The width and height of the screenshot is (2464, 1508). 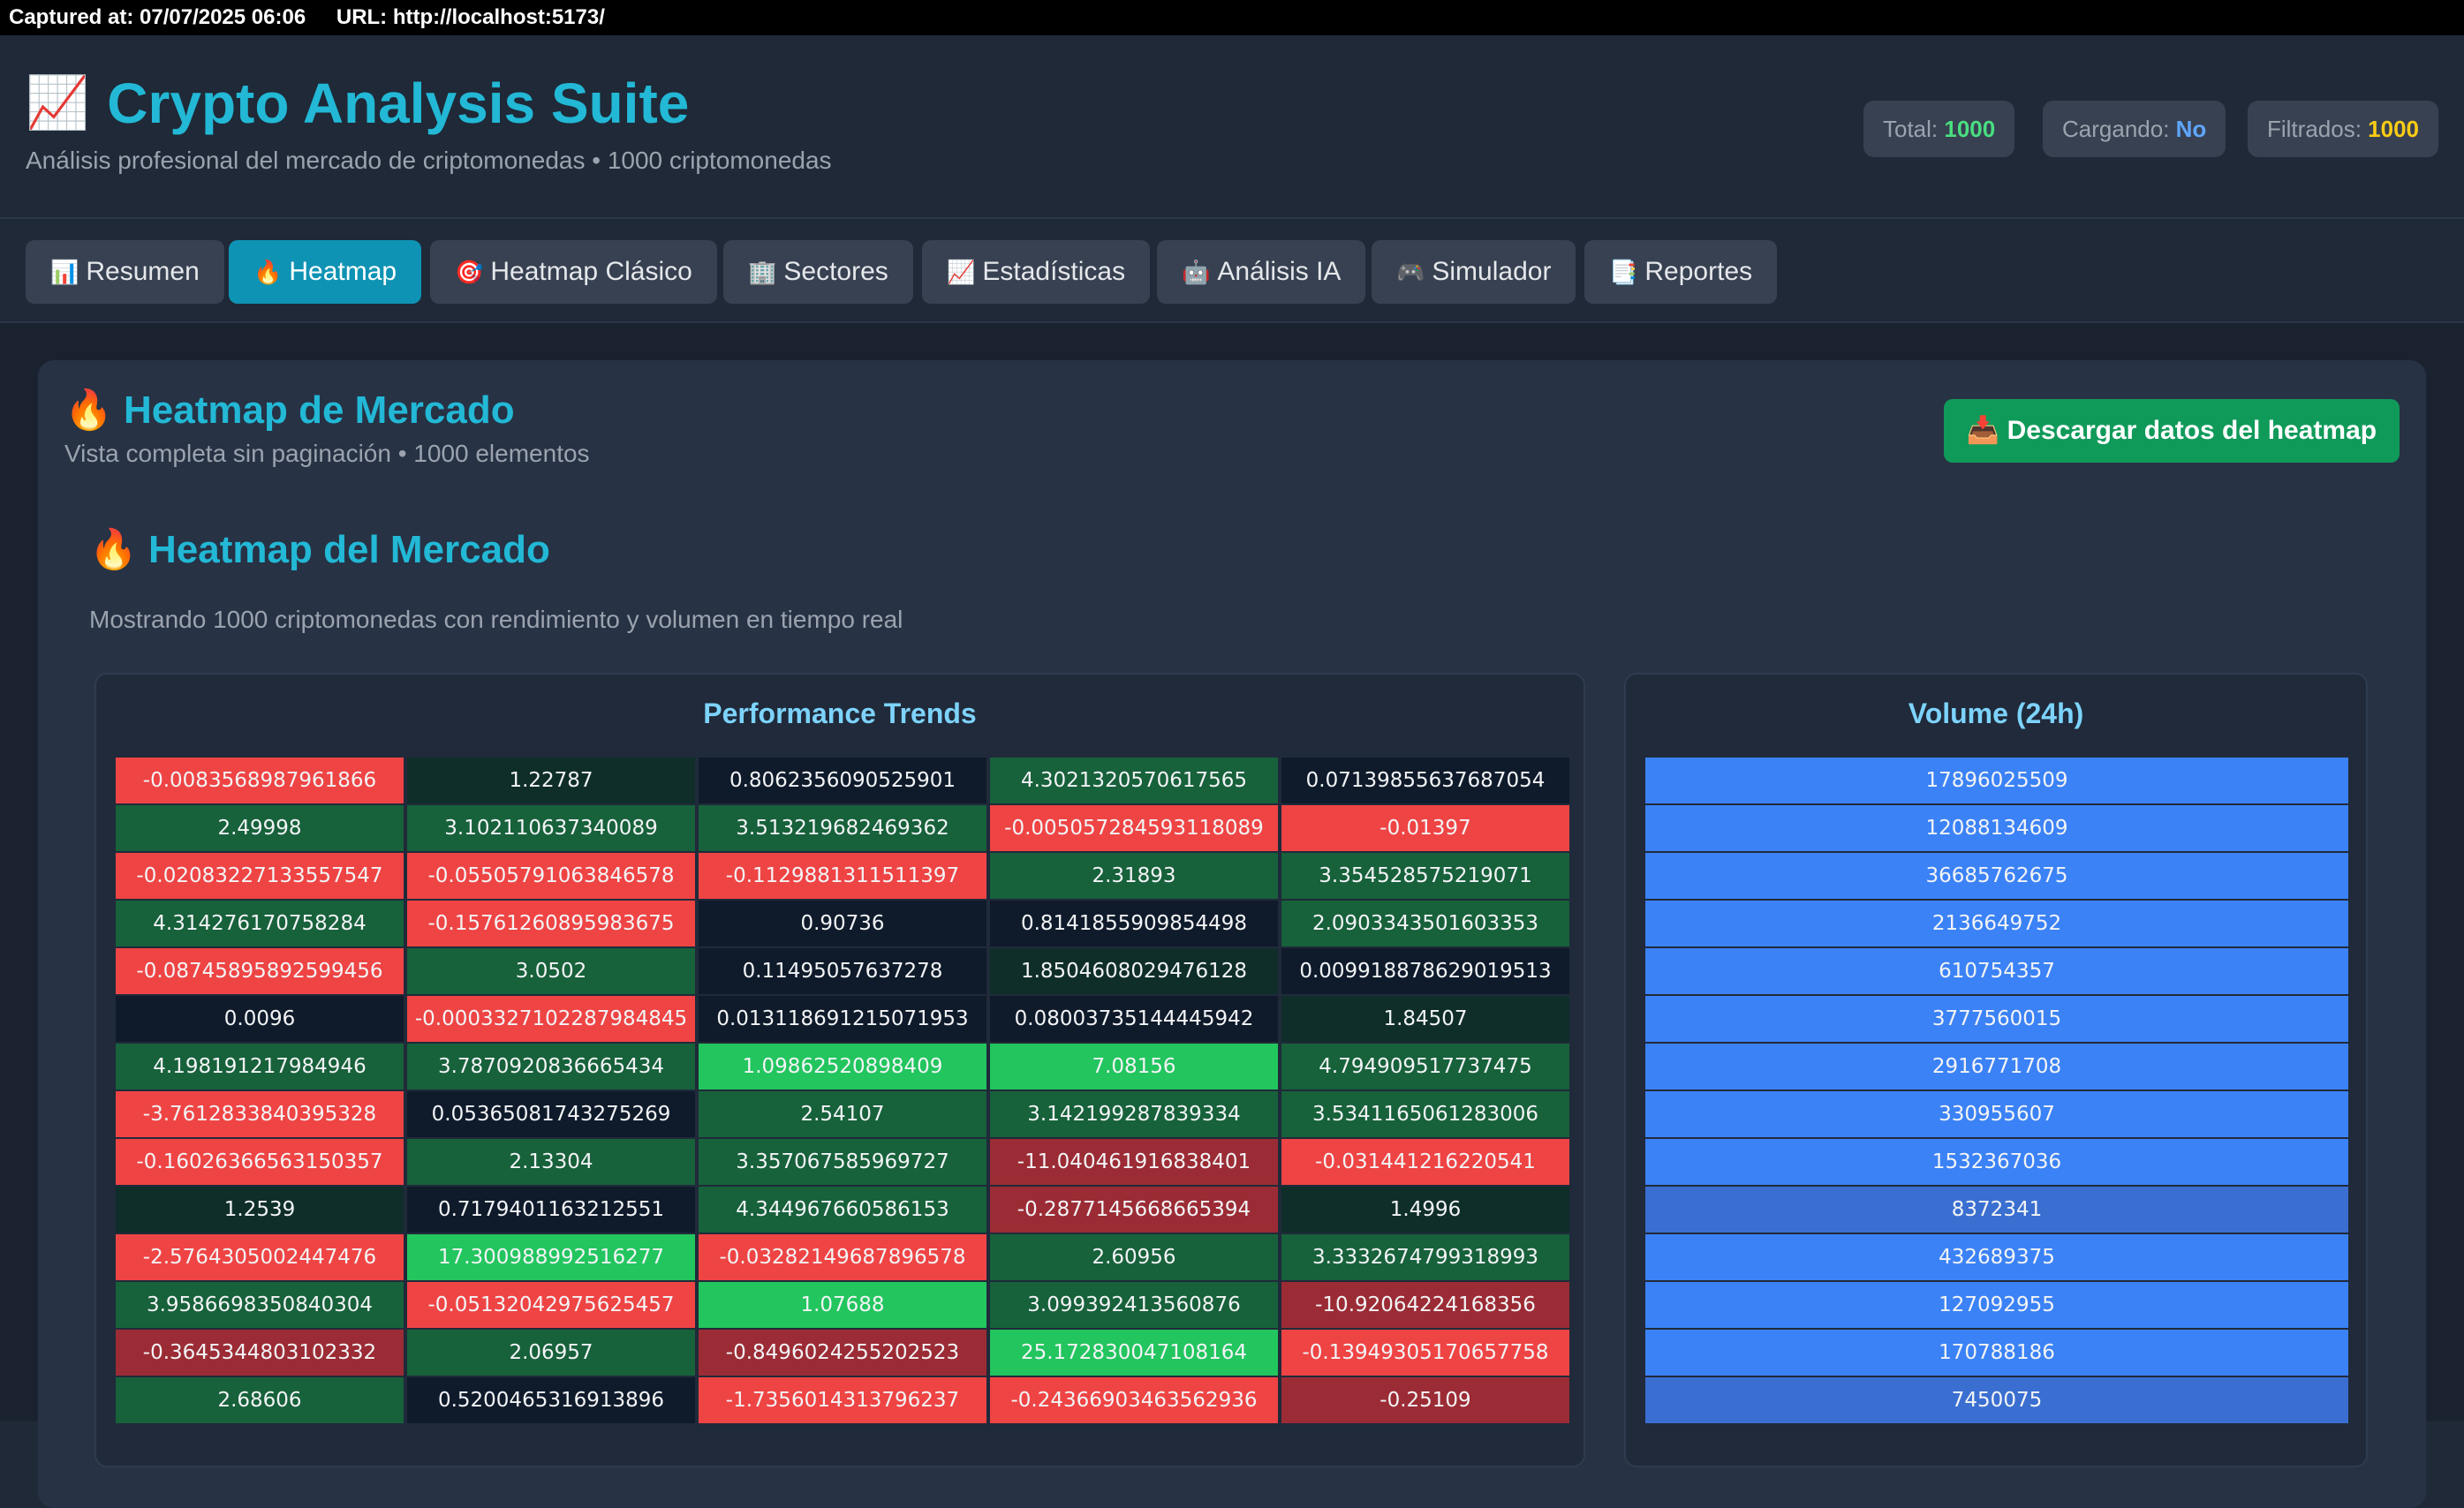 I want to click on heatmap-cell: 2.31893, so click(x=1134, y=876).